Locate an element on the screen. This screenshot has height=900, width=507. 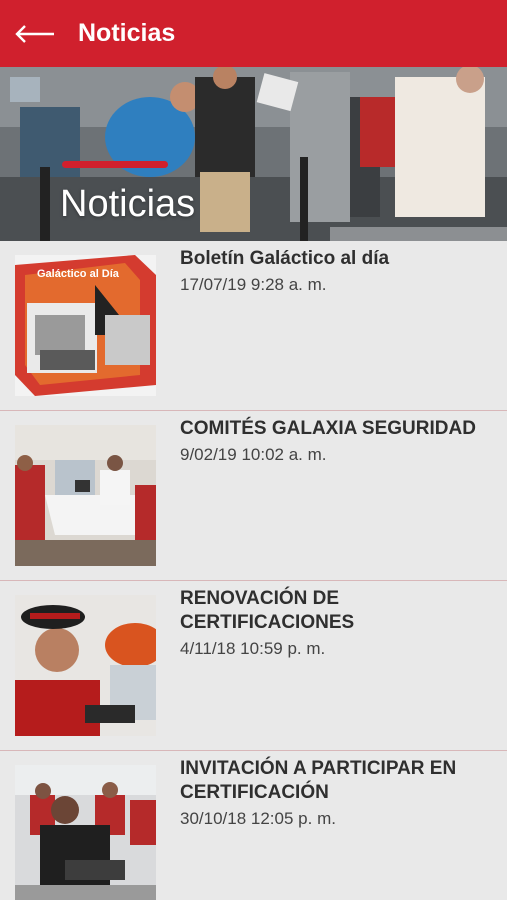
news-thumbnail: Galáctico al Día is located at coordinates (85, 325).